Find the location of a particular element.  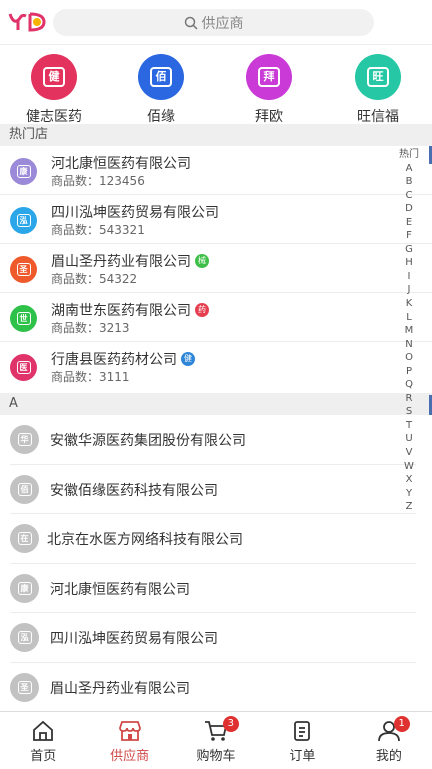

index-letter: K is located at coordinates (409, 304).